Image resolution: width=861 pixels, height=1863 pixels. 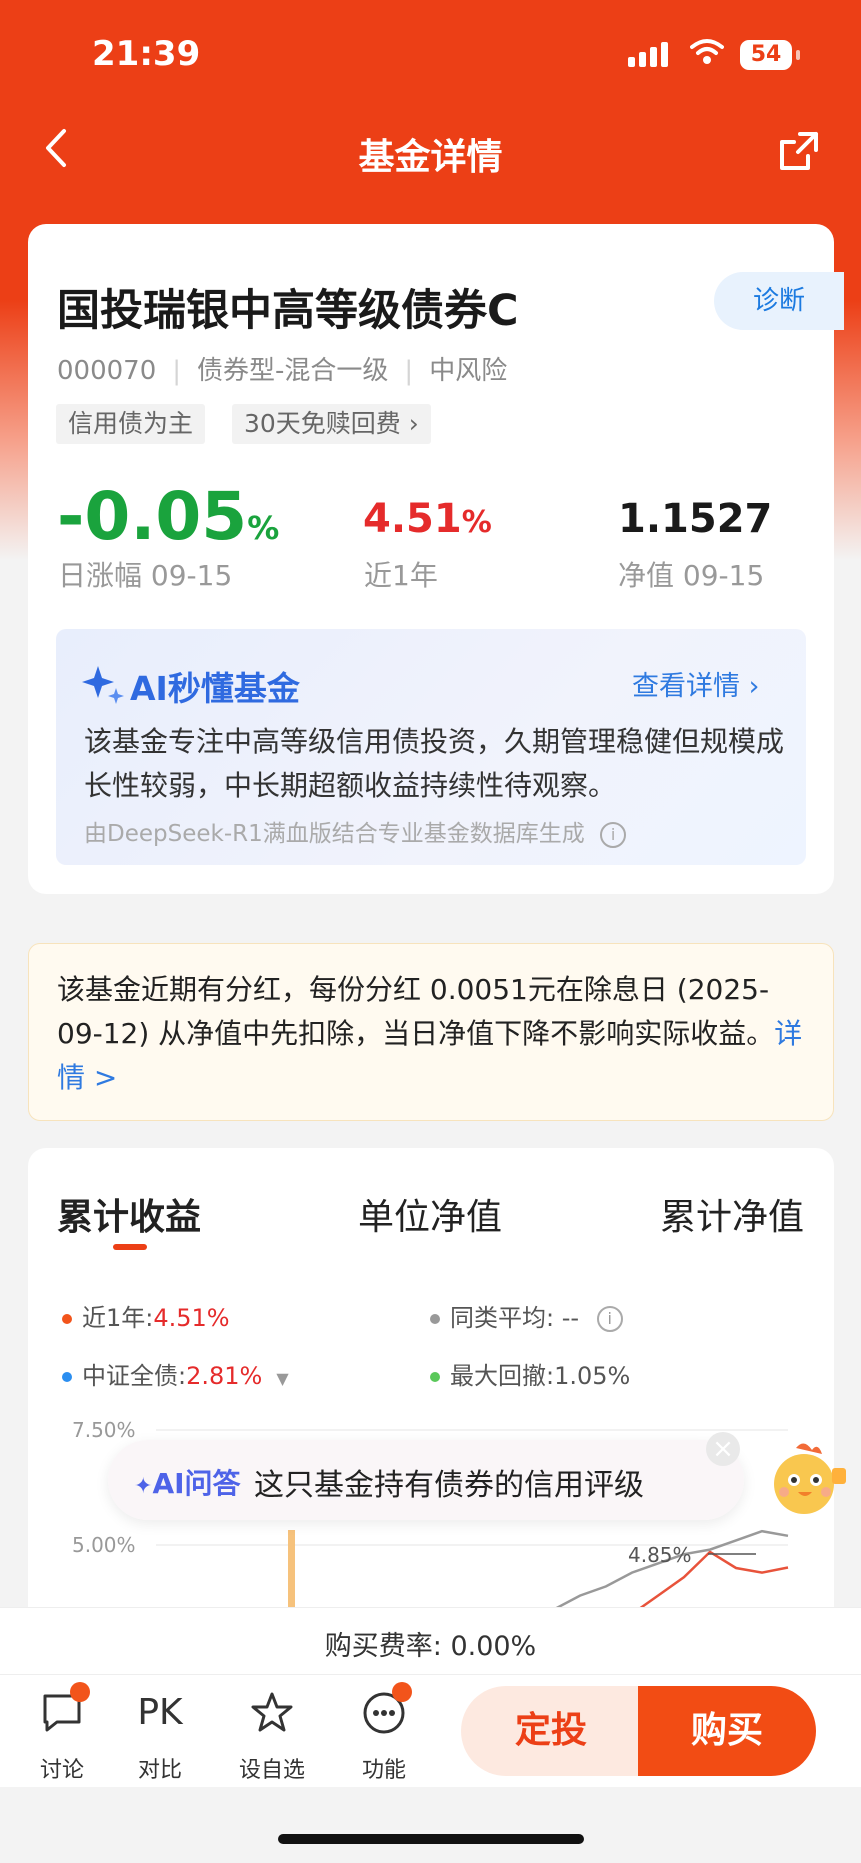 What do you see at coordinates (288, 311) in the screenshot?
I see `fund-name: 国投瑞银中高等级债券C` at bounding box center [288, 311].